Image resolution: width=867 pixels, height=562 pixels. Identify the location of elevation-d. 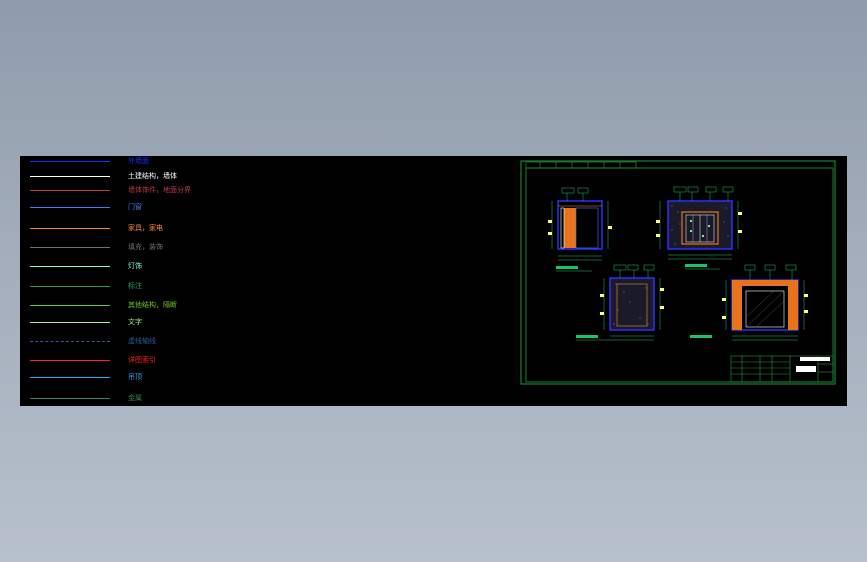
(749, 302).